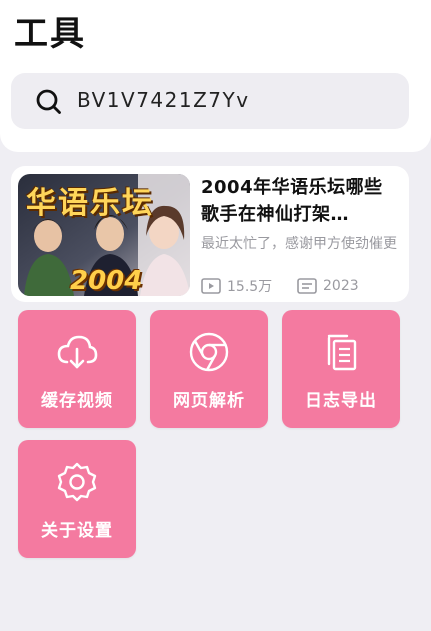 This screenshot has height=631, width=431. I want to click on year-stat: 2023, so click(328, 286).